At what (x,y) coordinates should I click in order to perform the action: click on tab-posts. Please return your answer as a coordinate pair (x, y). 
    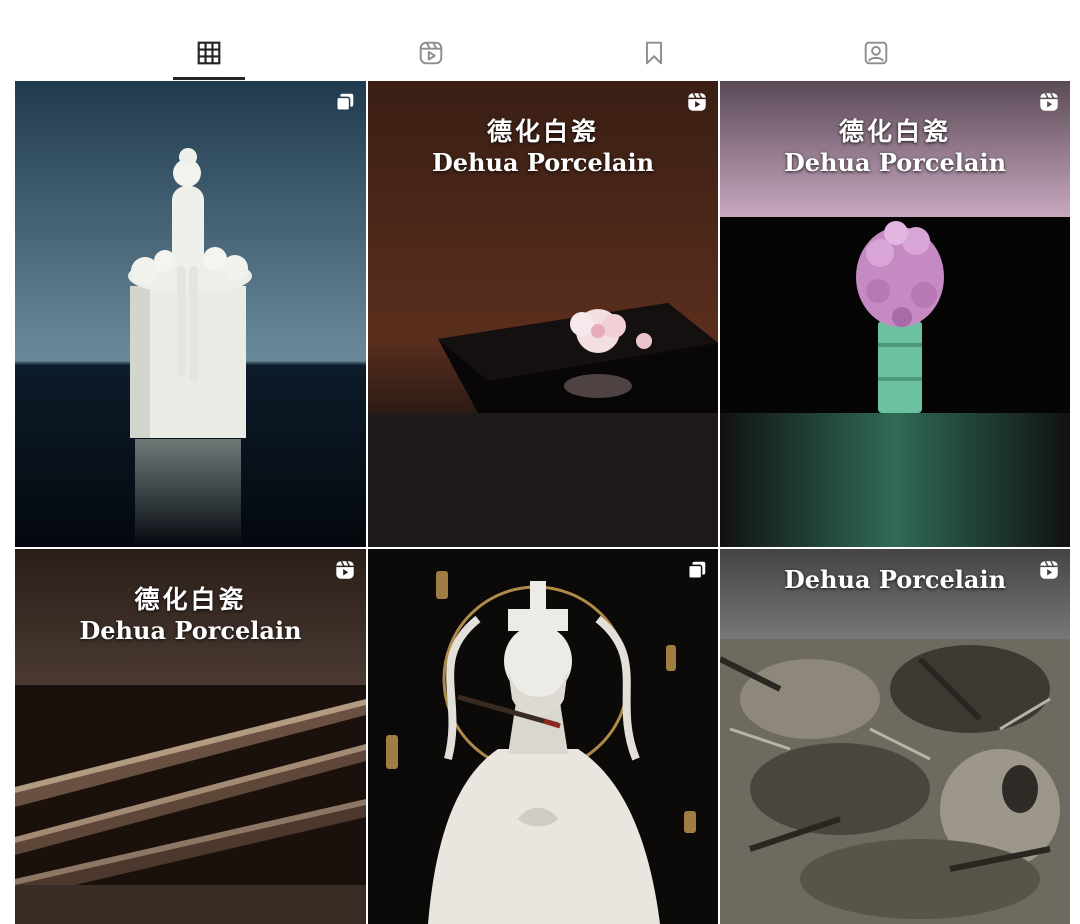
    Looking at the image, I should click on (209, 54).